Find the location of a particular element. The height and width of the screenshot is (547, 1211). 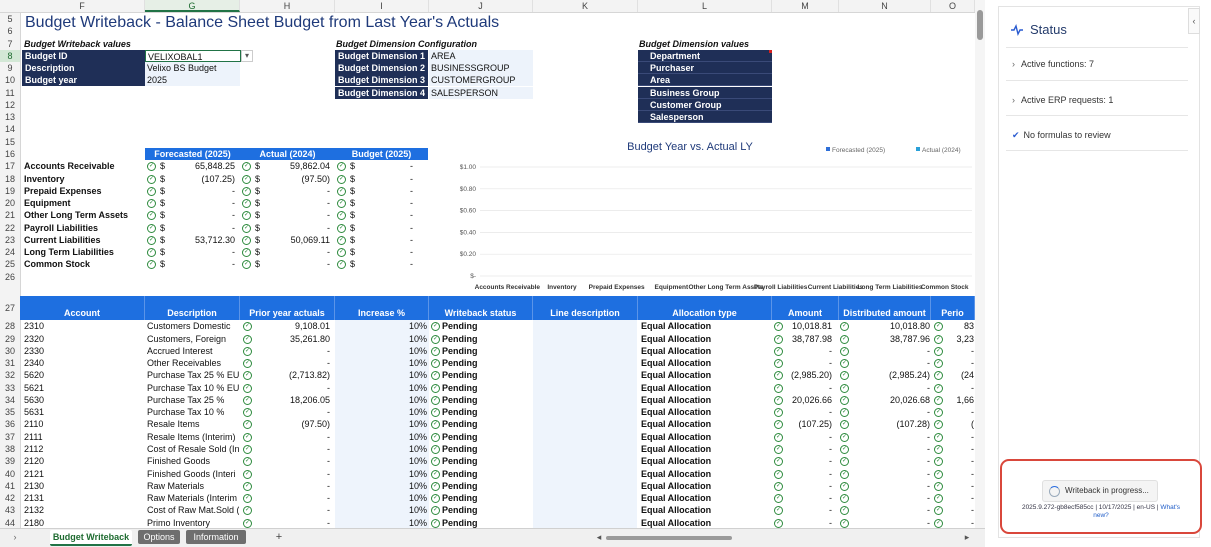

distributed-amount-cell: (107.28) is located at coordinates (890, 424).